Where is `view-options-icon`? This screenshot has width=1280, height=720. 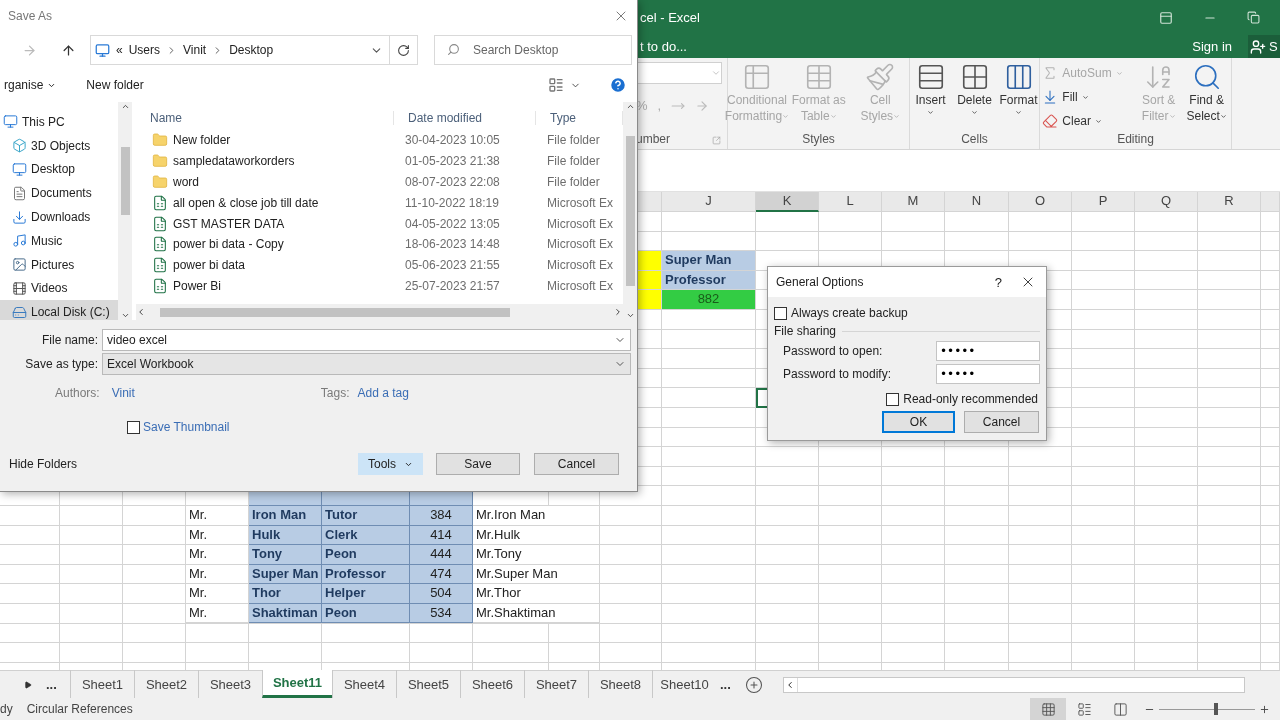 view-options-icon is located at coordinates (556, 85).